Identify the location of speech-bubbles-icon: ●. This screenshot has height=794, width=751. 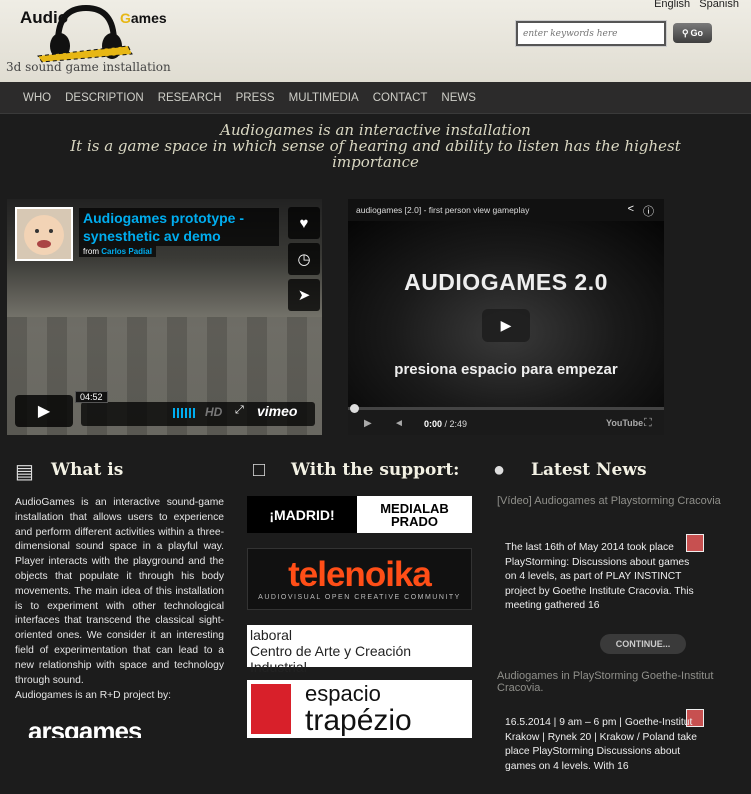
(499, 470).